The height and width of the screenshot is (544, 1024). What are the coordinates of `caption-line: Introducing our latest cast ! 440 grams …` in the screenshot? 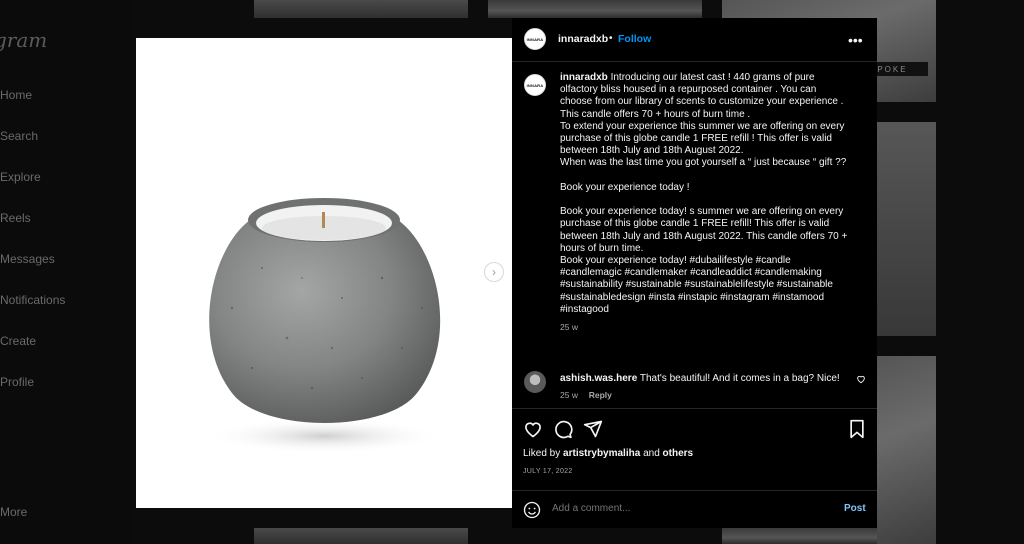 It's located at (712, 77).